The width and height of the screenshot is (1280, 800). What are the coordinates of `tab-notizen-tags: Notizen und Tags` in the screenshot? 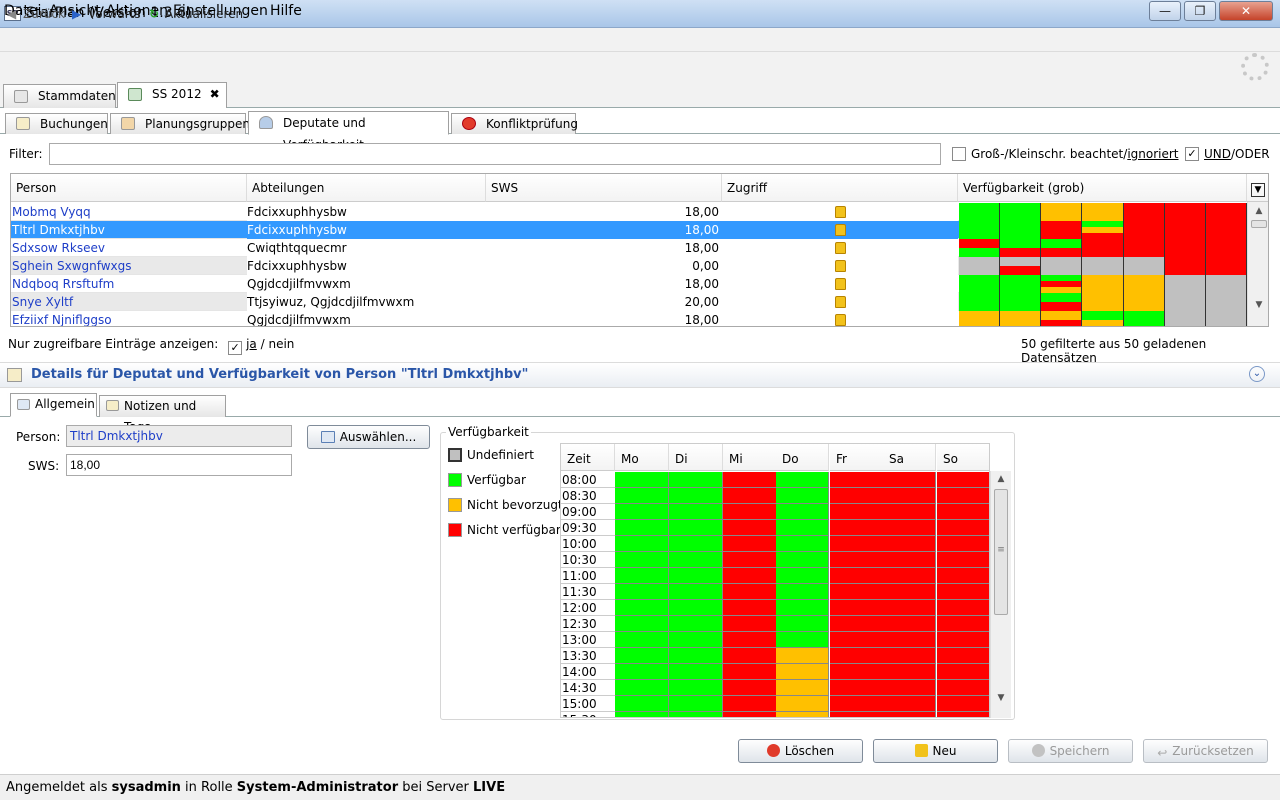 It's located at (162, 414).